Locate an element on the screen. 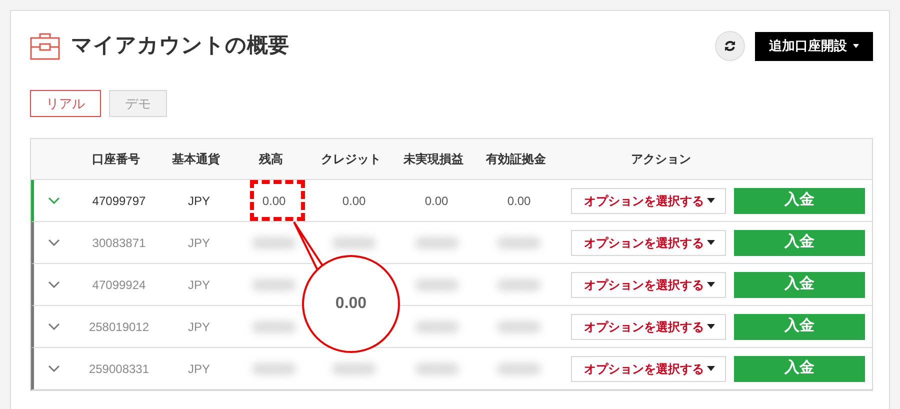  account-number: 47099797 is located at coordinates (119, 201).